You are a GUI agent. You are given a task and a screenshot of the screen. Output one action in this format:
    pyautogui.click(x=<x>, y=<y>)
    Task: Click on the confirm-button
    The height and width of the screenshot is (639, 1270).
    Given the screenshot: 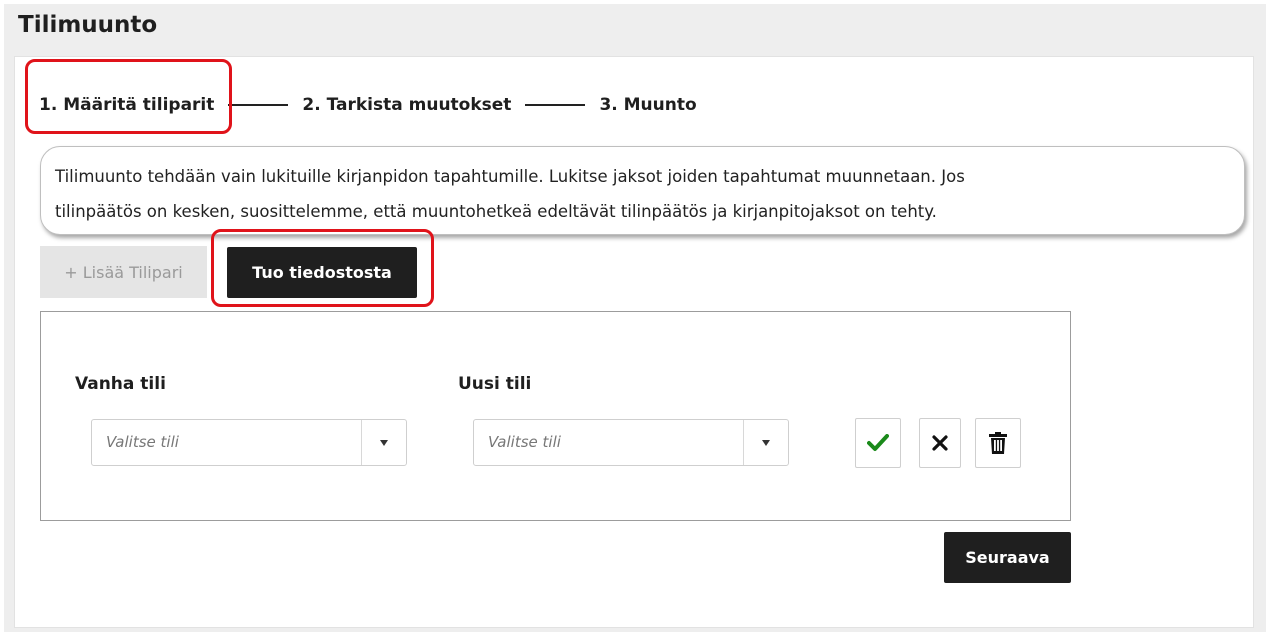 What is the action you would take?
    pyautogui.click(x=878, y=443)
    